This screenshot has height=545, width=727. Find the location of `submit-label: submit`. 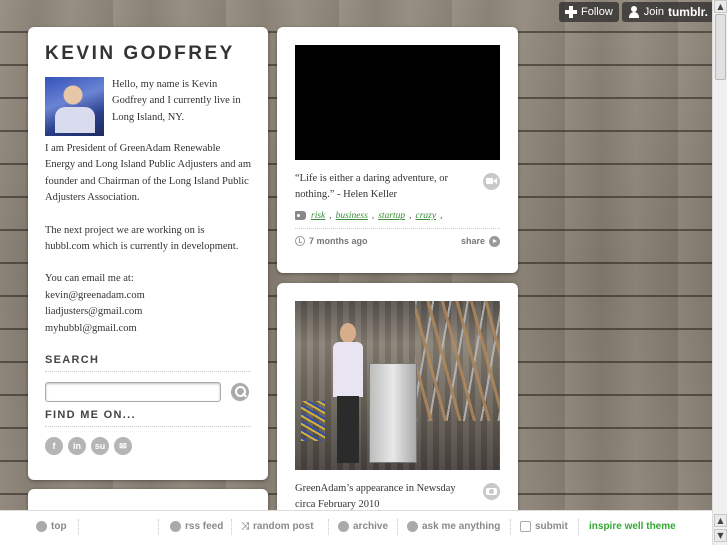

submit-label: submit is located at coordinates (551, 526).